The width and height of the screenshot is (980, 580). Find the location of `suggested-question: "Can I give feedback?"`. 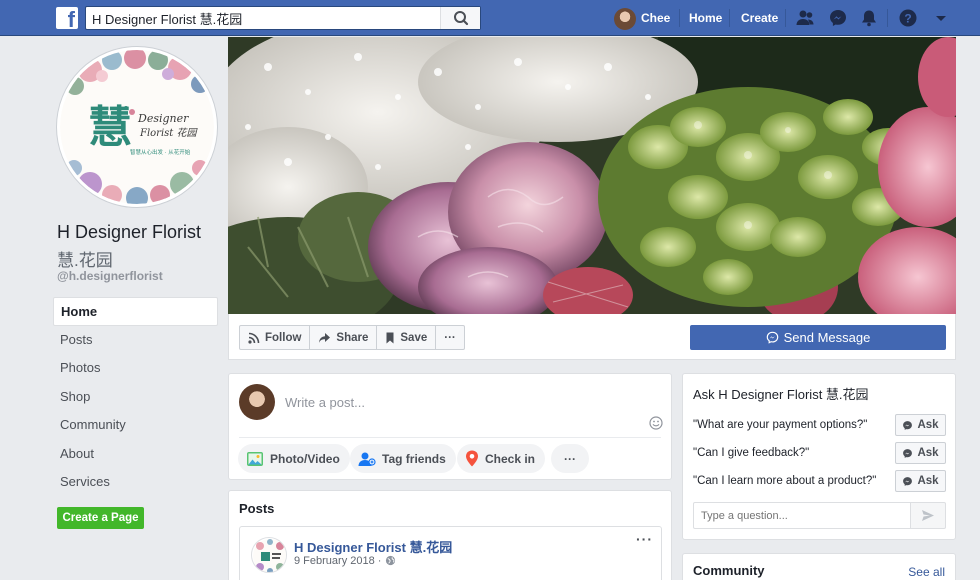

suggested-question: "Can I give feedback?" is located at coordinates (751, 453).